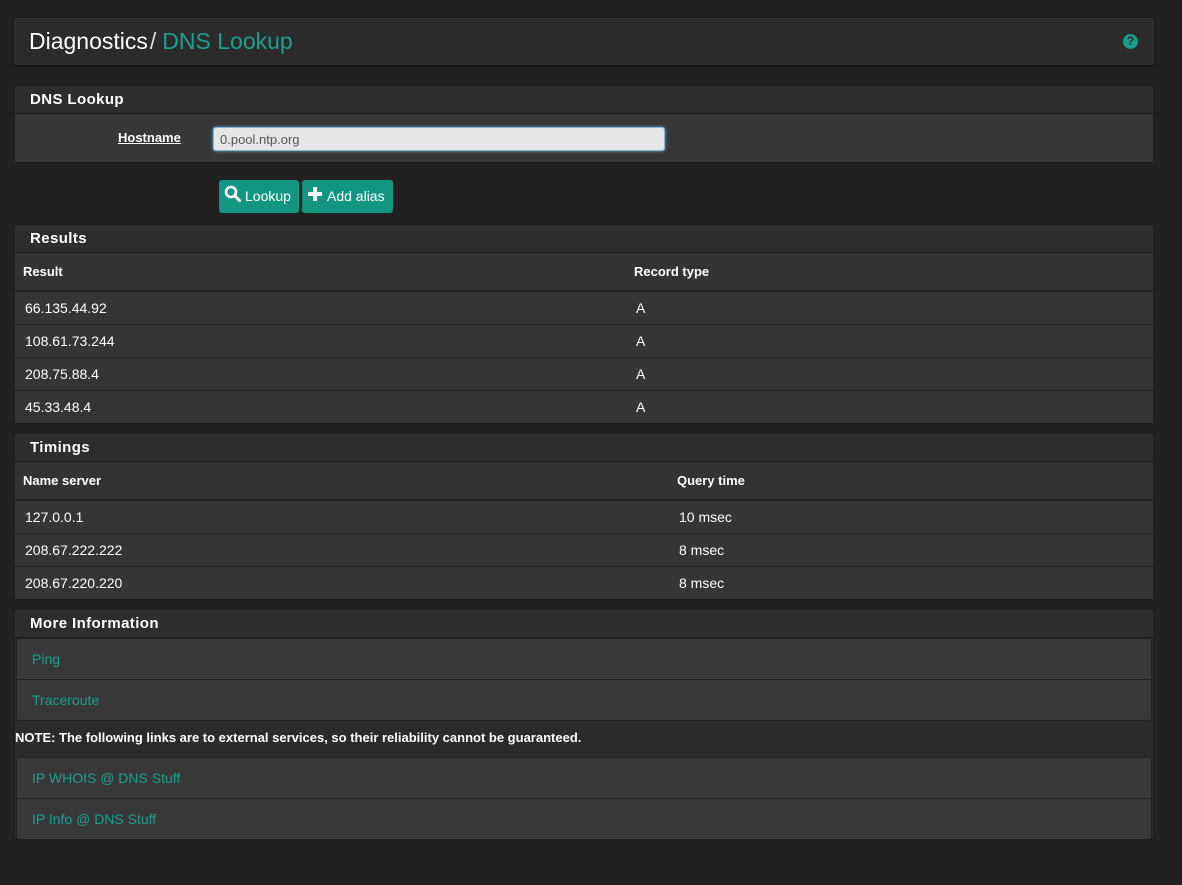 This screenshot has height=885, width=1182. I want to click on column-header-result: Result, so click(320, 272).